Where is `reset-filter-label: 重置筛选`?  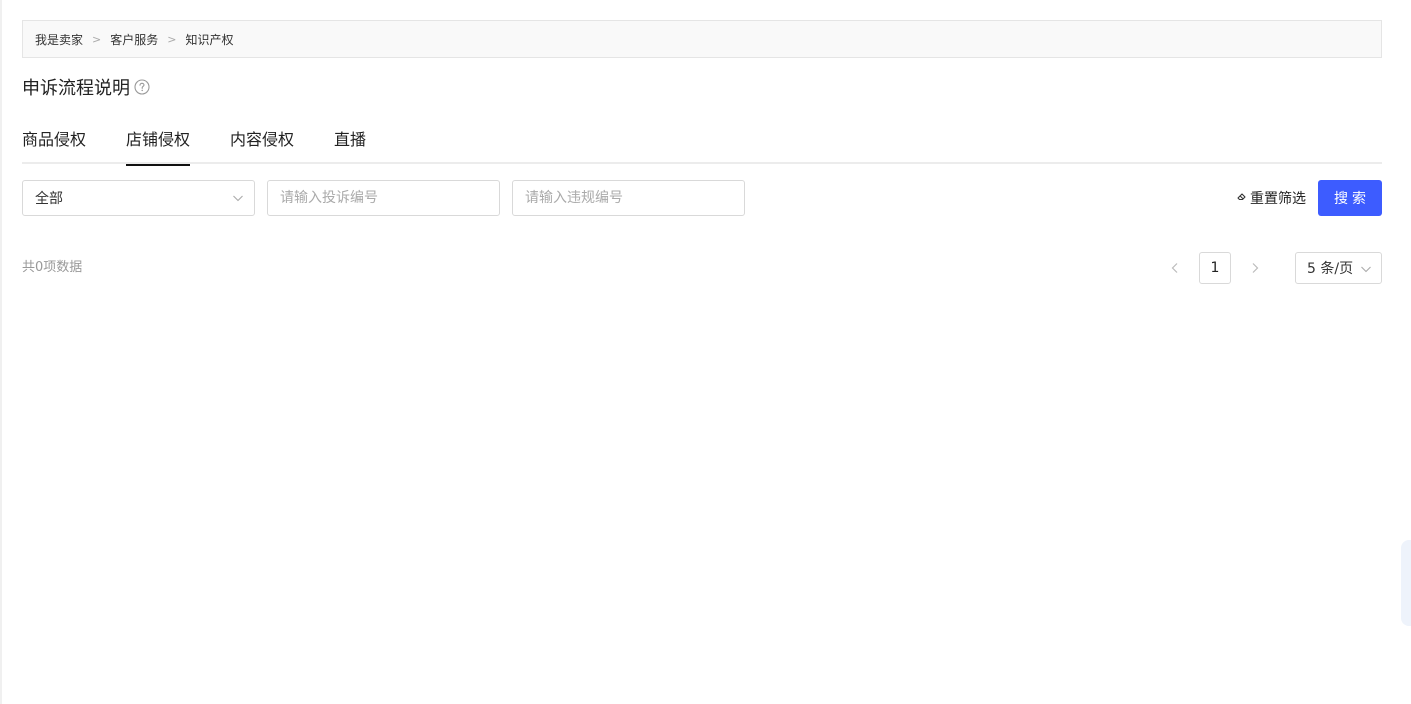 reset-filter-label: 重置筛选 is located at coordinates (1278, 199).